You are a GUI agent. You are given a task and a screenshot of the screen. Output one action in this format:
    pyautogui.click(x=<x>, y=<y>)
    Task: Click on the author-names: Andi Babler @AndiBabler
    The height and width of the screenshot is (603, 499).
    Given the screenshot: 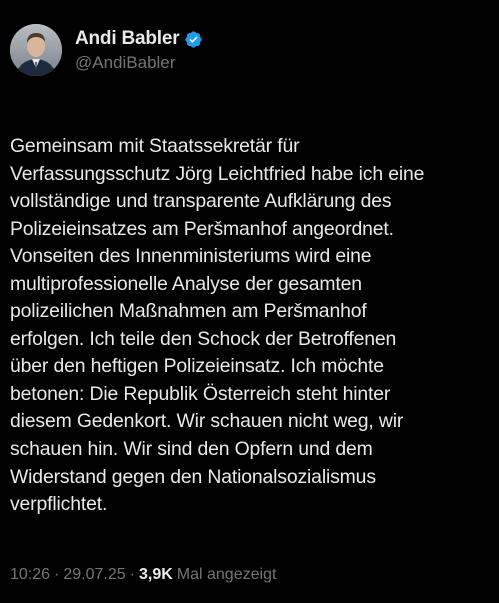 What is the action you would take?
    pyautogui.click(x=139, y=50)
    